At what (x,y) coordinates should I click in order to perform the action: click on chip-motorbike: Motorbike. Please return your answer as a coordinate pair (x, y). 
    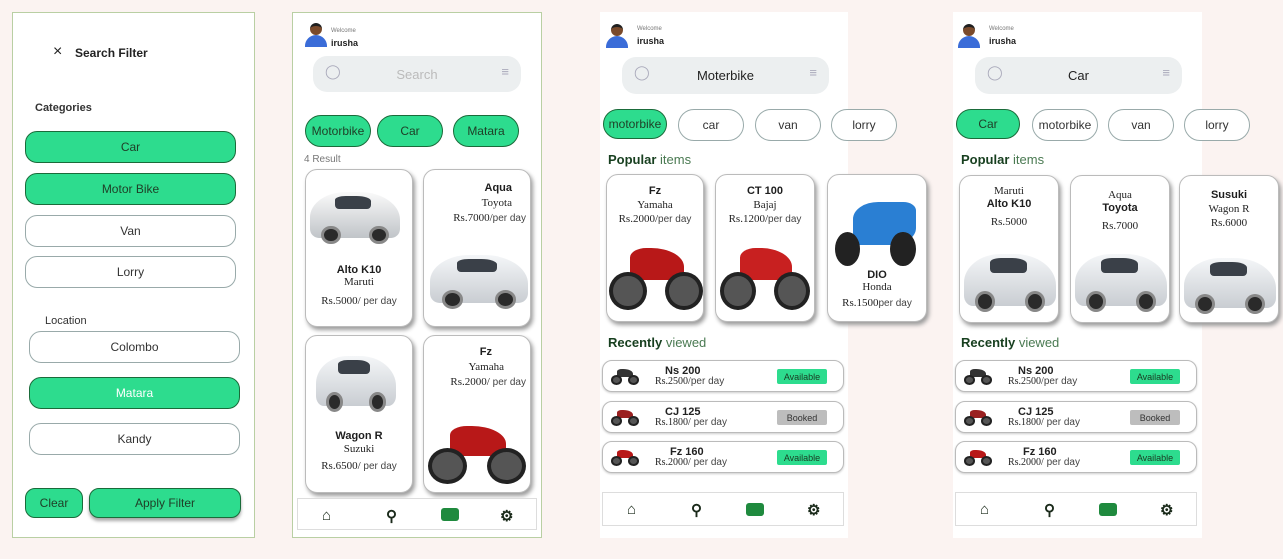
    Looking at the image, I should click on (338, 131).